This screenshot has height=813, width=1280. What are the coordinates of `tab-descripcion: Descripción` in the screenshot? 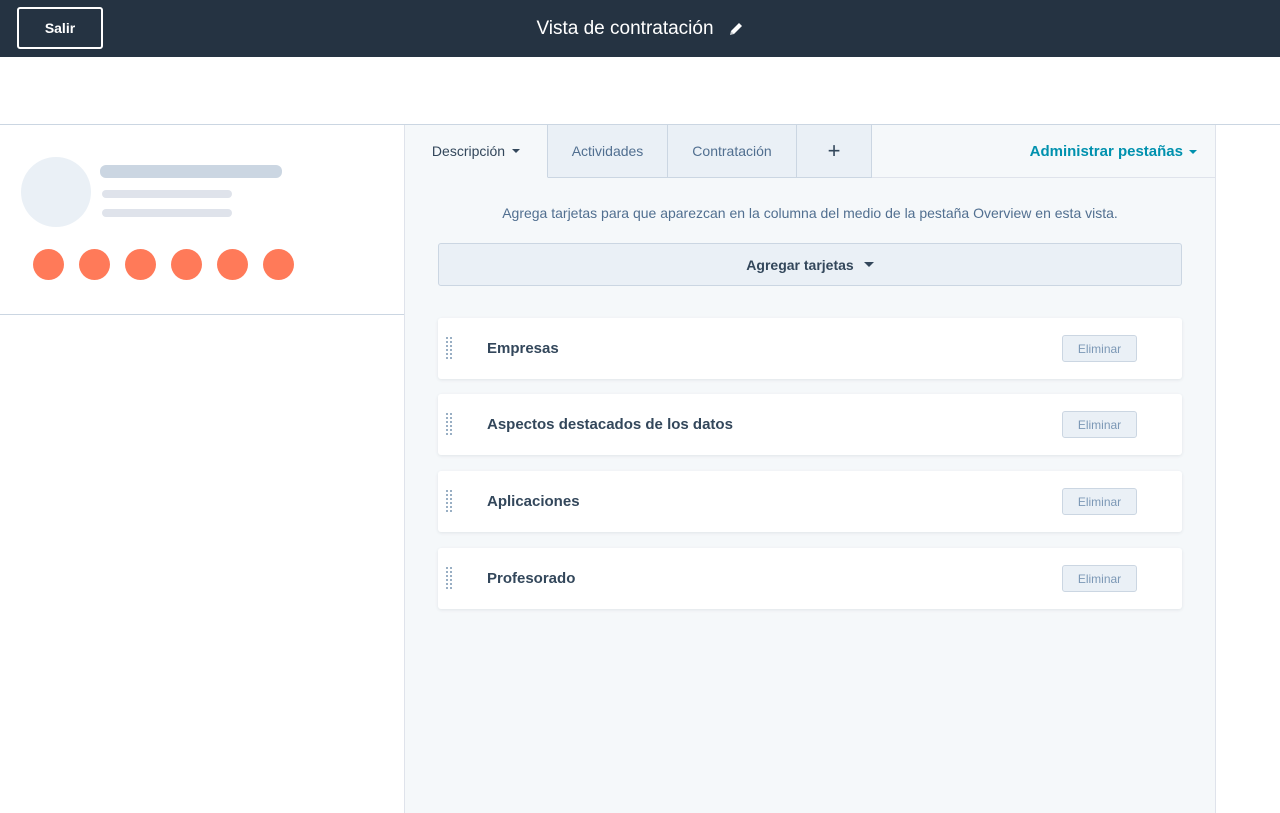 It's located at (476, 151).